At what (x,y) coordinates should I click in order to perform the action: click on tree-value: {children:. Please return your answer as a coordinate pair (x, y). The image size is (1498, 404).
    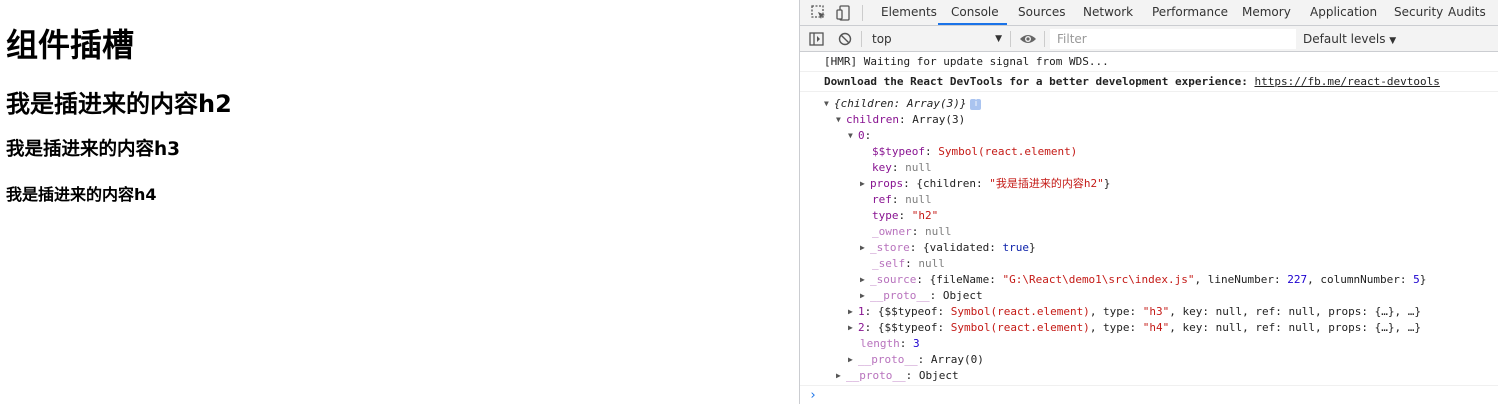
    Looking at the image, I should click on (953, 183).